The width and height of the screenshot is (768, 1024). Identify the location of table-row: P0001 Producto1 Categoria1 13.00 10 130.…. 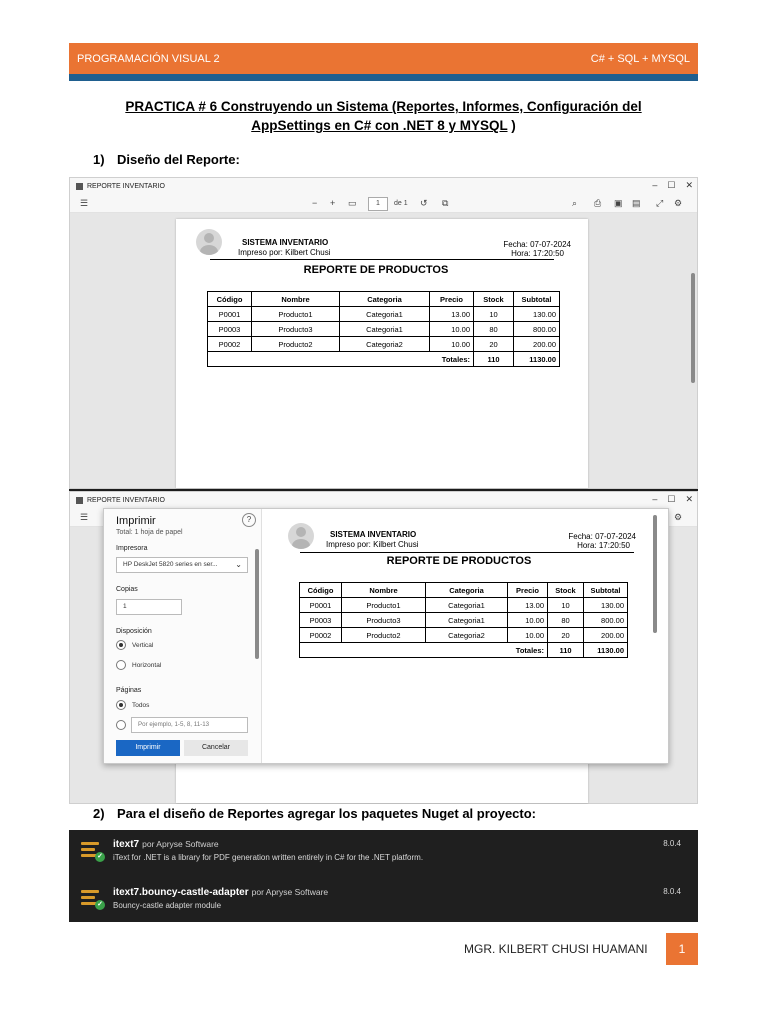
(383, 314).